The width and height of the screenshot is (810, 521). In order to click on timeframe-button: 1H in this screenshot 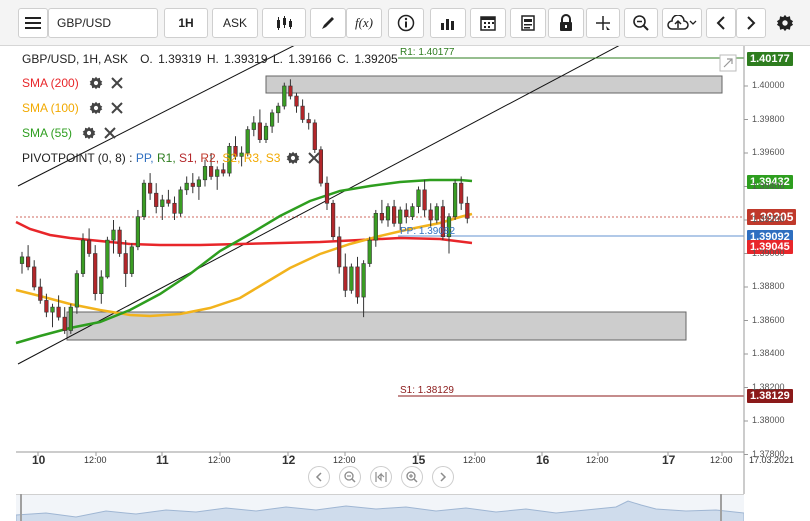, I will do `click(186, 23)`.